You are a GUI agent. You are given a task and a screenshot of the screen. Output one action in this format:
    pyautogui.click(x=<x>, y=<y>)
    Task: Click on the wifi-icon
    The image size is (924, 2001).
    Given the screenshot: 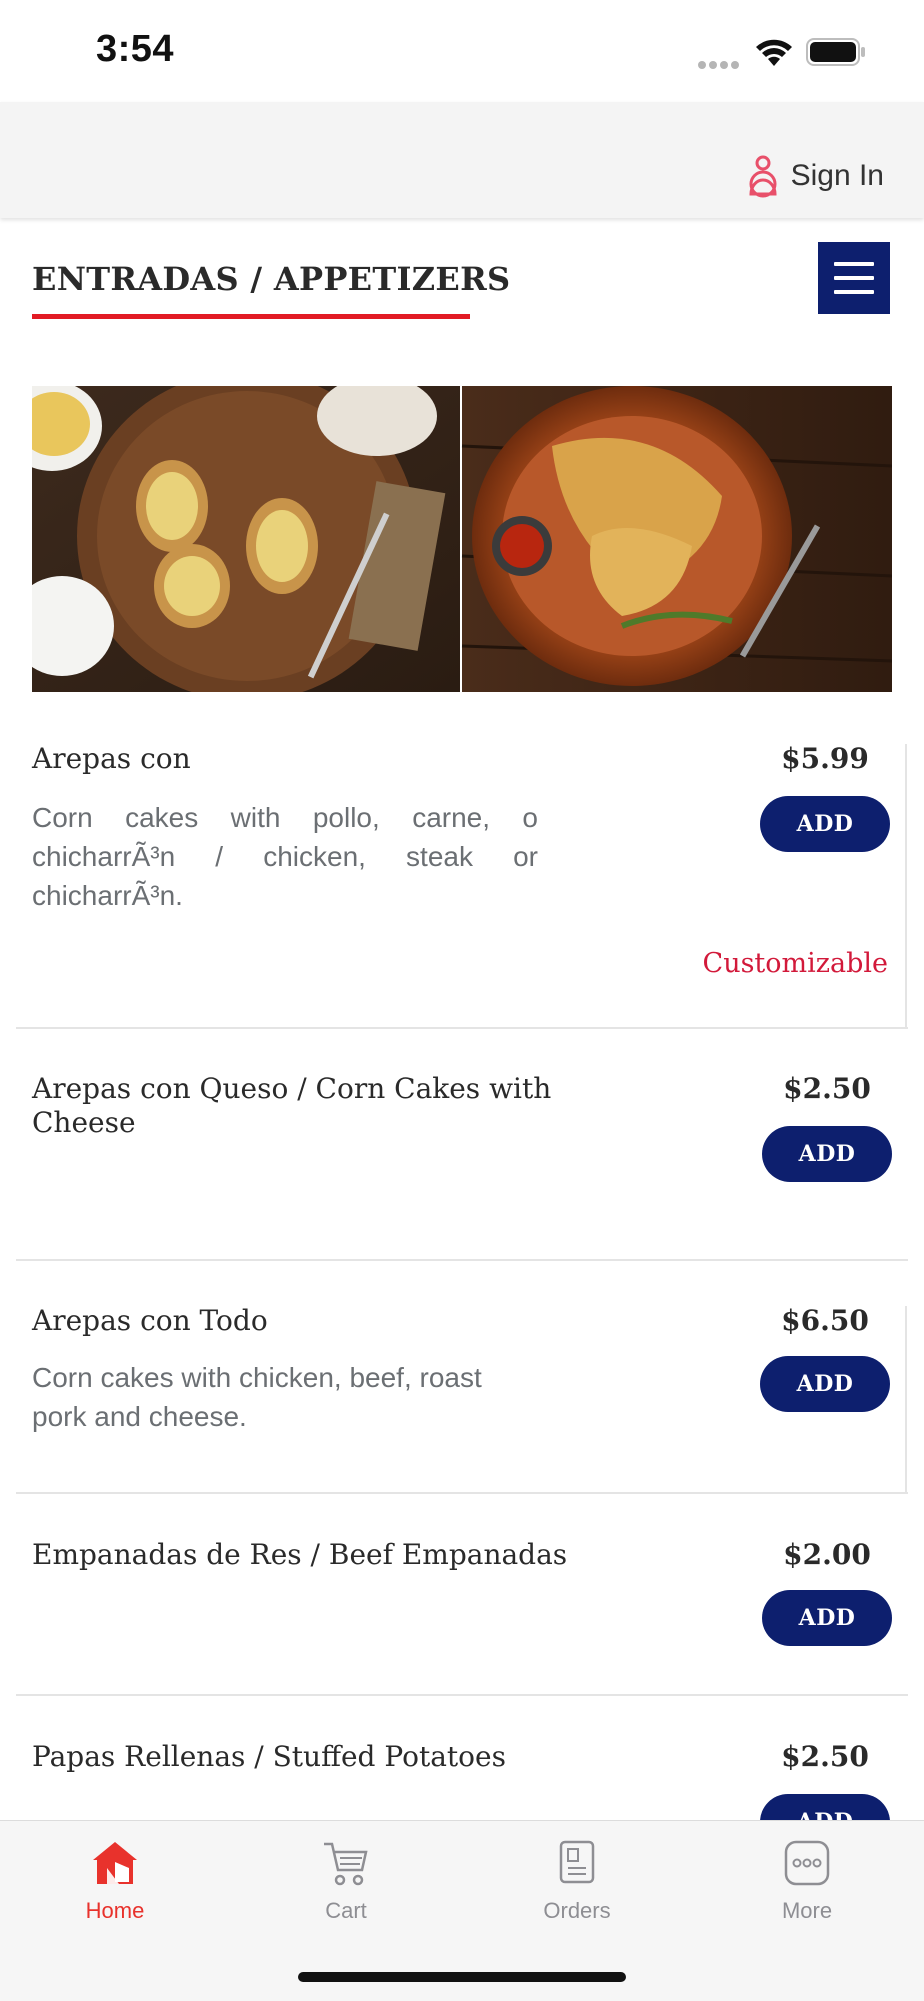 What is the action you would take?
    pyautogui.click(x=774, y=52)
    